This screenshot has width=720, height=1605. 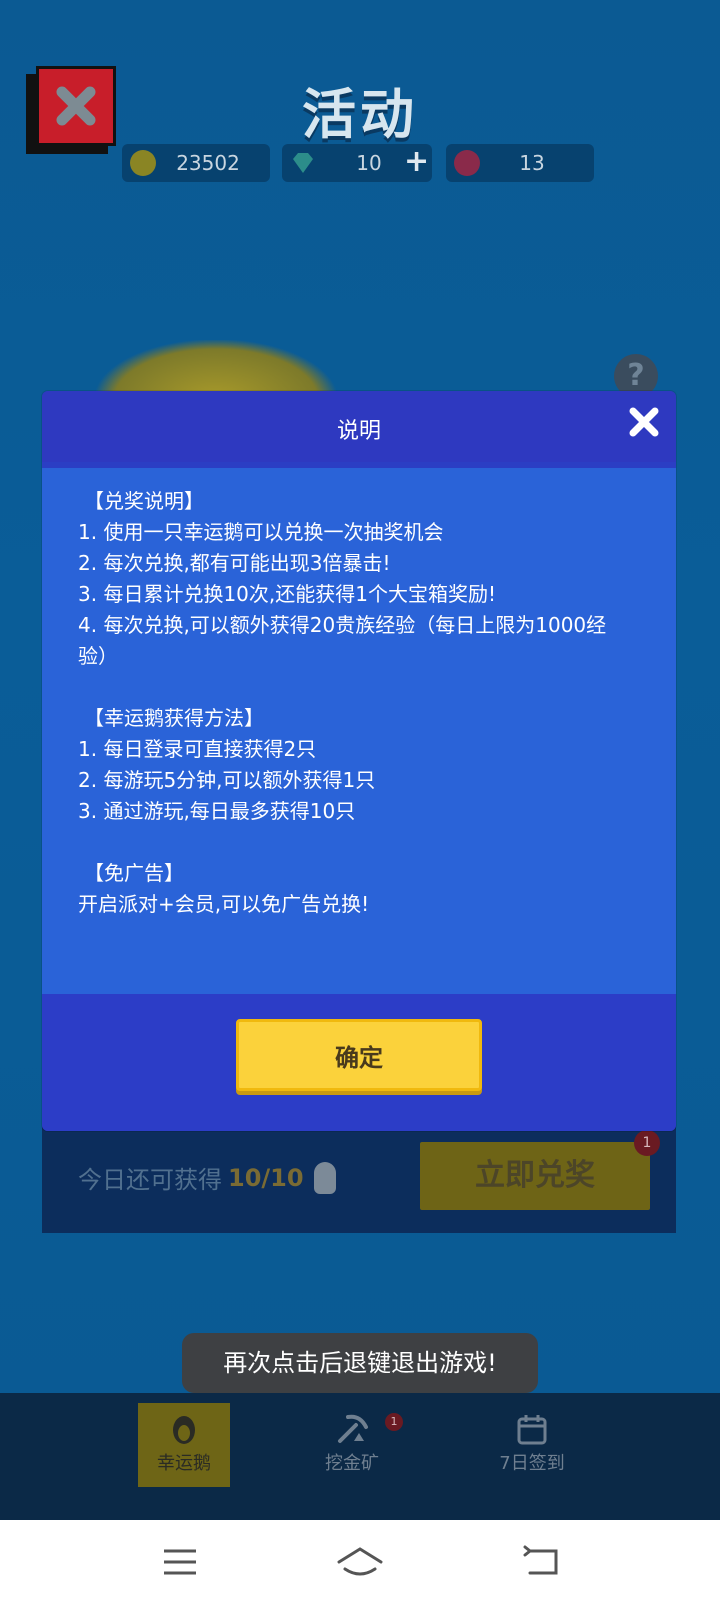 I want to click on system-nav-bar, so click(x=360, y=1562).